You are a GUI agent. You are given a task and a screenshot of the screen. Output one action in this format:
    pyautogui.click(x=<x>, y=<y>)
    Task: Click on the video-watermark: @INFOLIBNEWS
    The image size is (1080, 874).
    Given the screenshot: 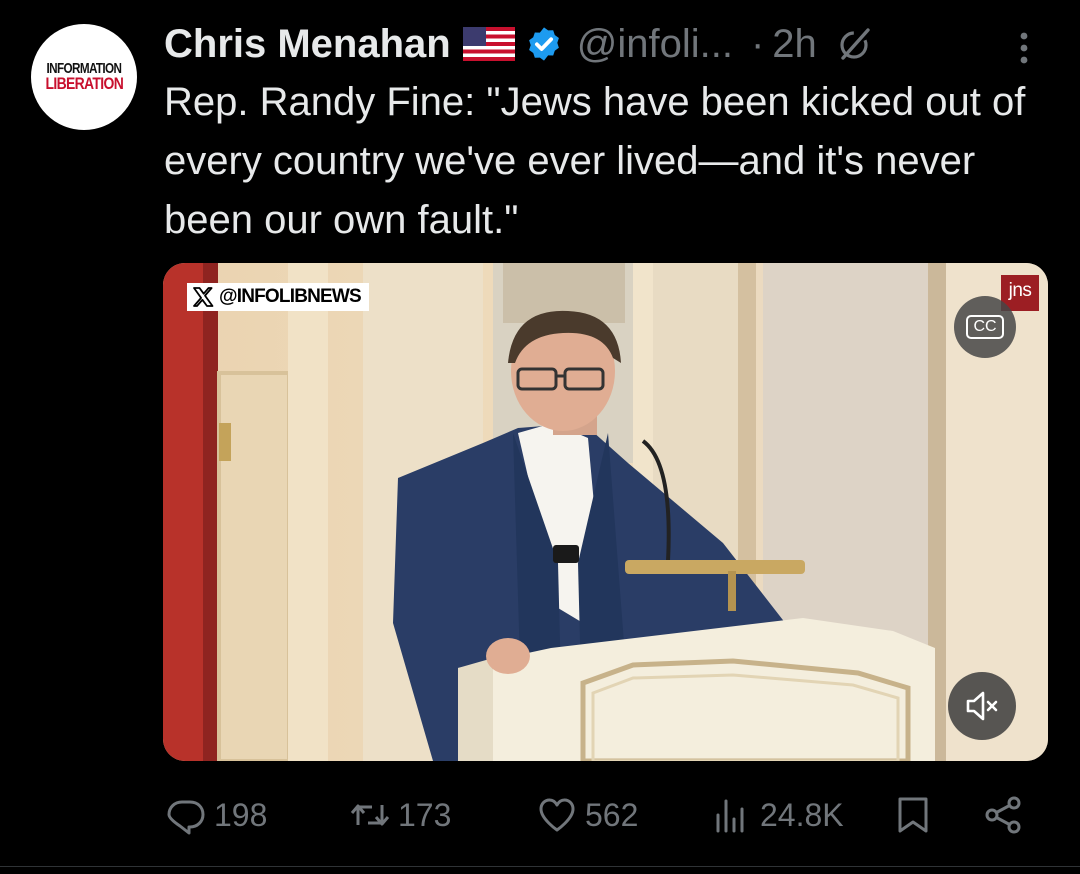 What is the action you would take?
    pyautogui.click(x=278, y=297)
    